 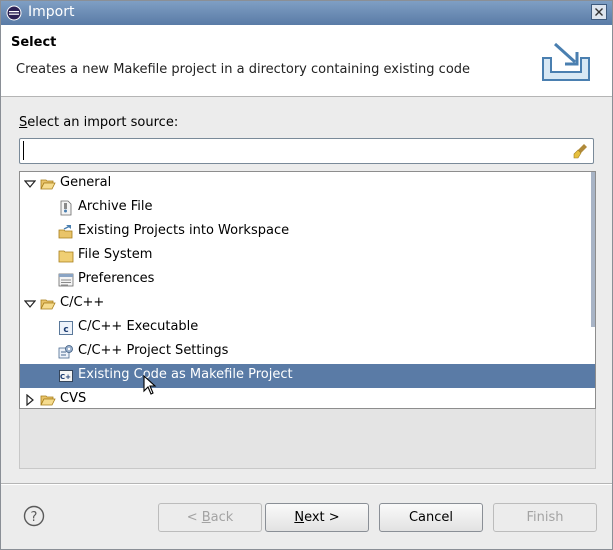 I want to click on tree-item-label: CVS, so click(x=73, y=398).